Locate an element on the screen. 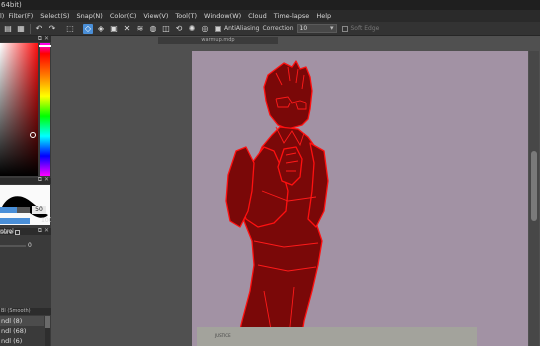 This screenshot has height=346, width=540. brush-list-item: ndl (8) is located at coordinates (22, 321).